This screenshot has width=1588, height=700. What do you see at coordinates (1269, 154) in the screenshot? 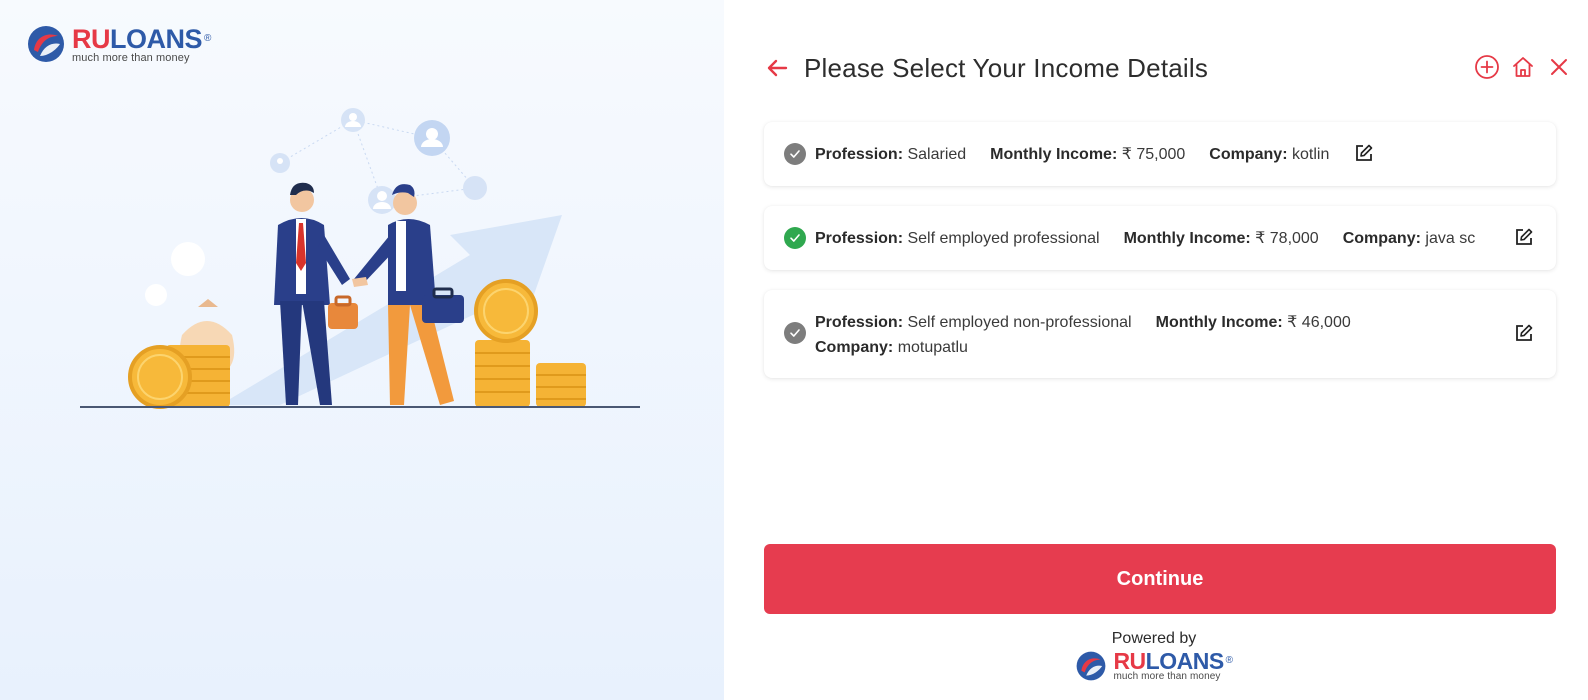
I see `company-field: Company: kotlin` at bounding box center [1269, 154].